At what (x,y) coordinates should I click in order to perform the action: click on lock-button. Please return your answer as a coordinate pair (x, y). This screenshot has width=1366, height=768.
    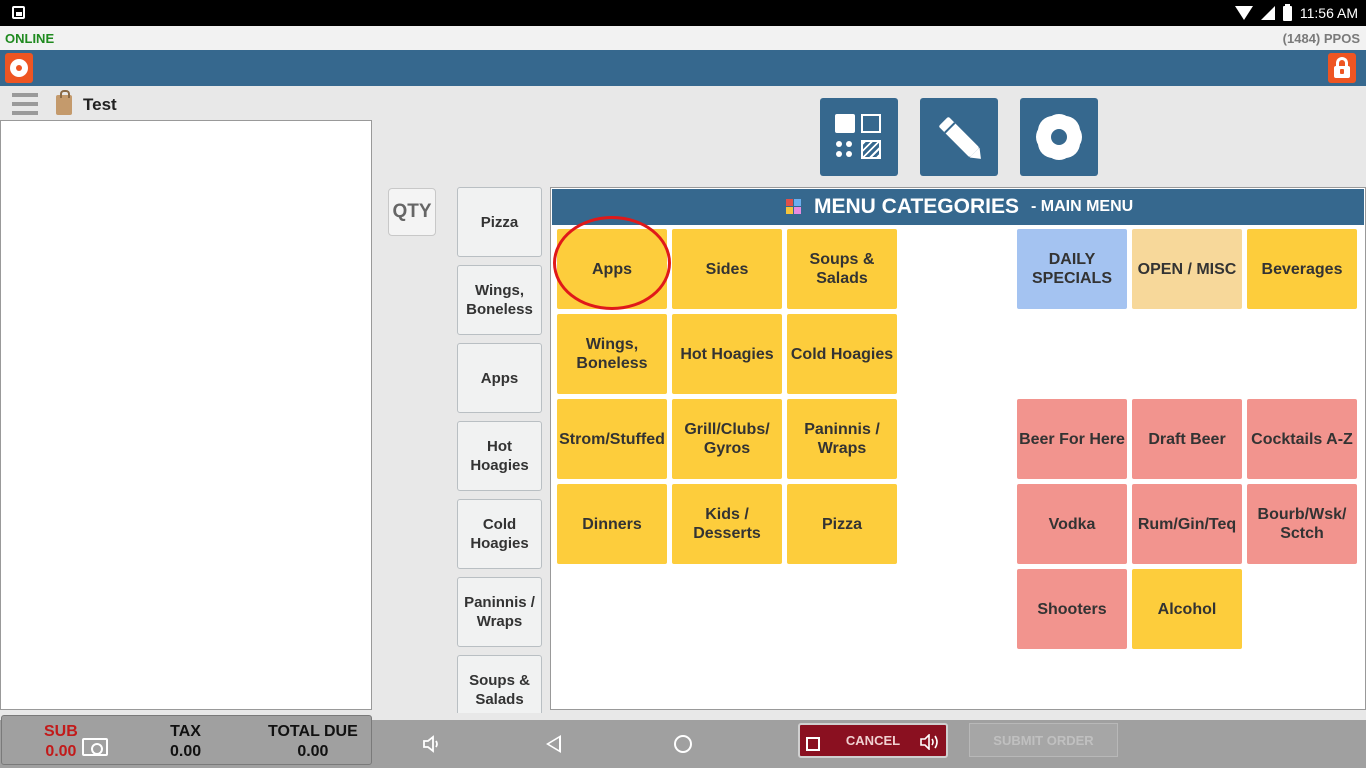
    Looking at the image, I should click on (1342, 68).